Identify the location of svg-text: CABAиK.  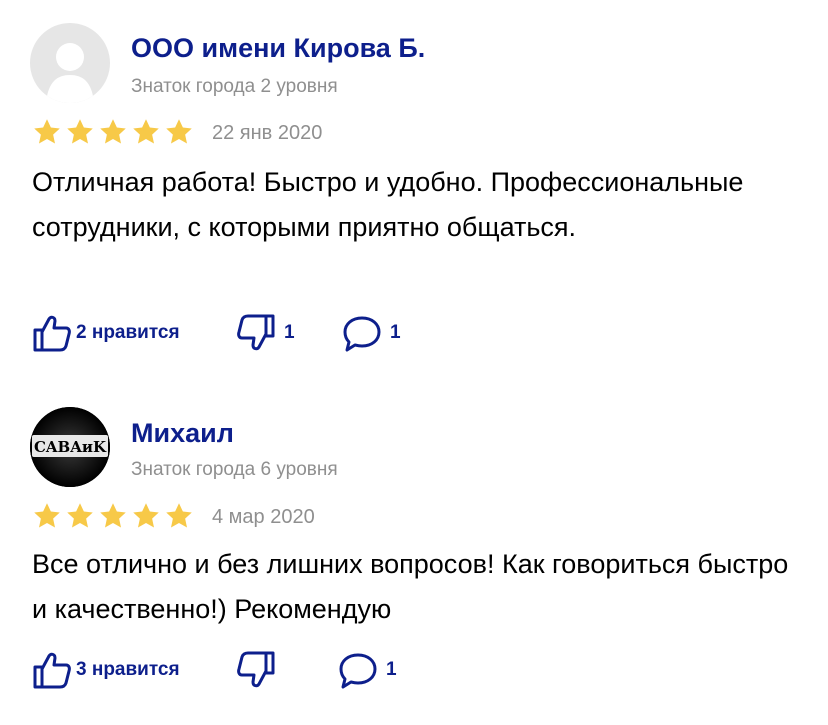
(70, 447).